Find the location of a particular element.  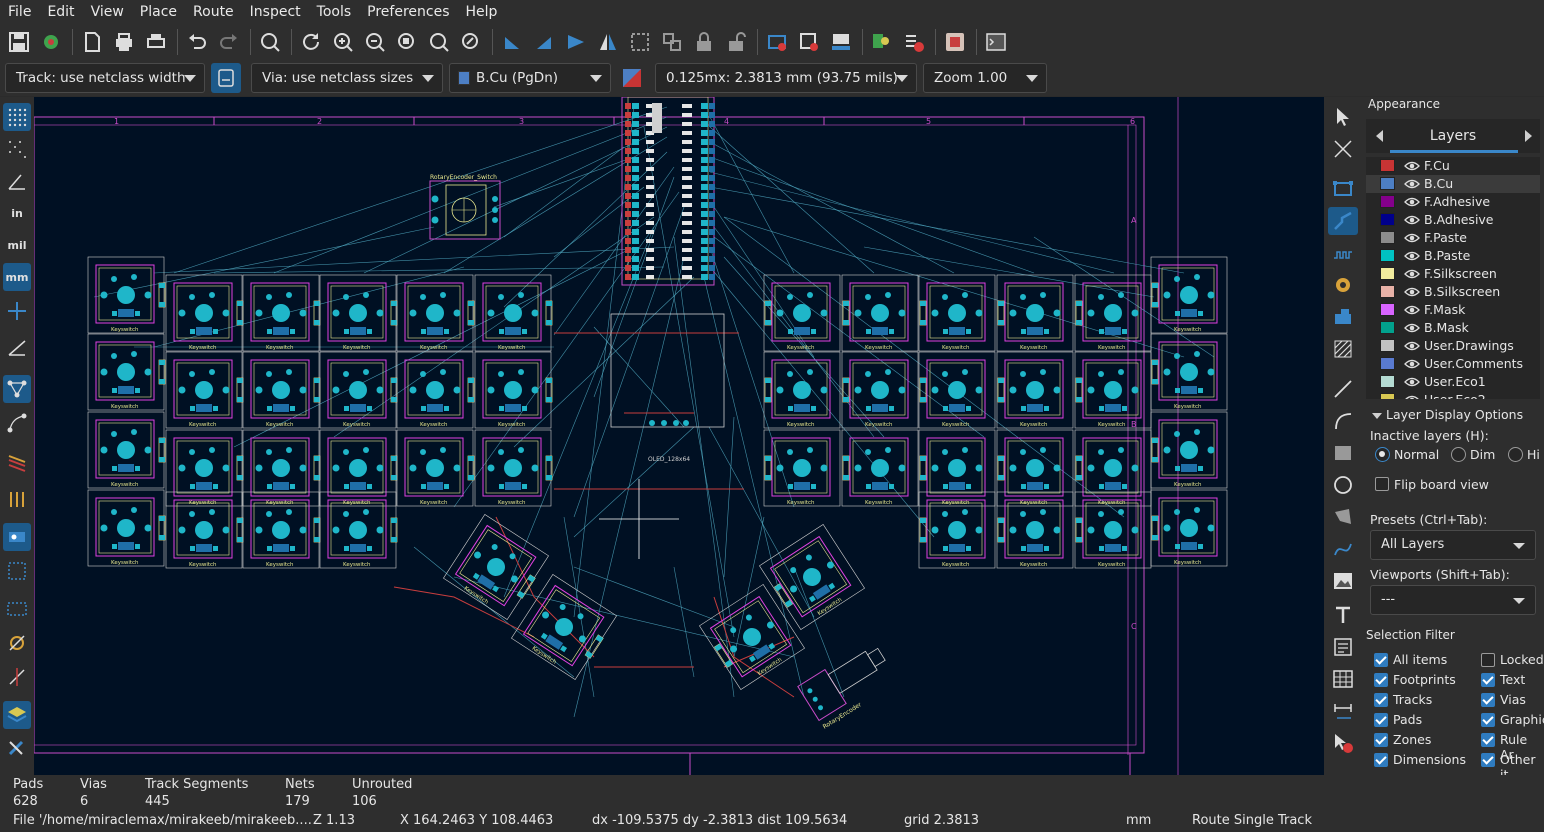

menu-tools: Tools is located at coordinates (334, 12).